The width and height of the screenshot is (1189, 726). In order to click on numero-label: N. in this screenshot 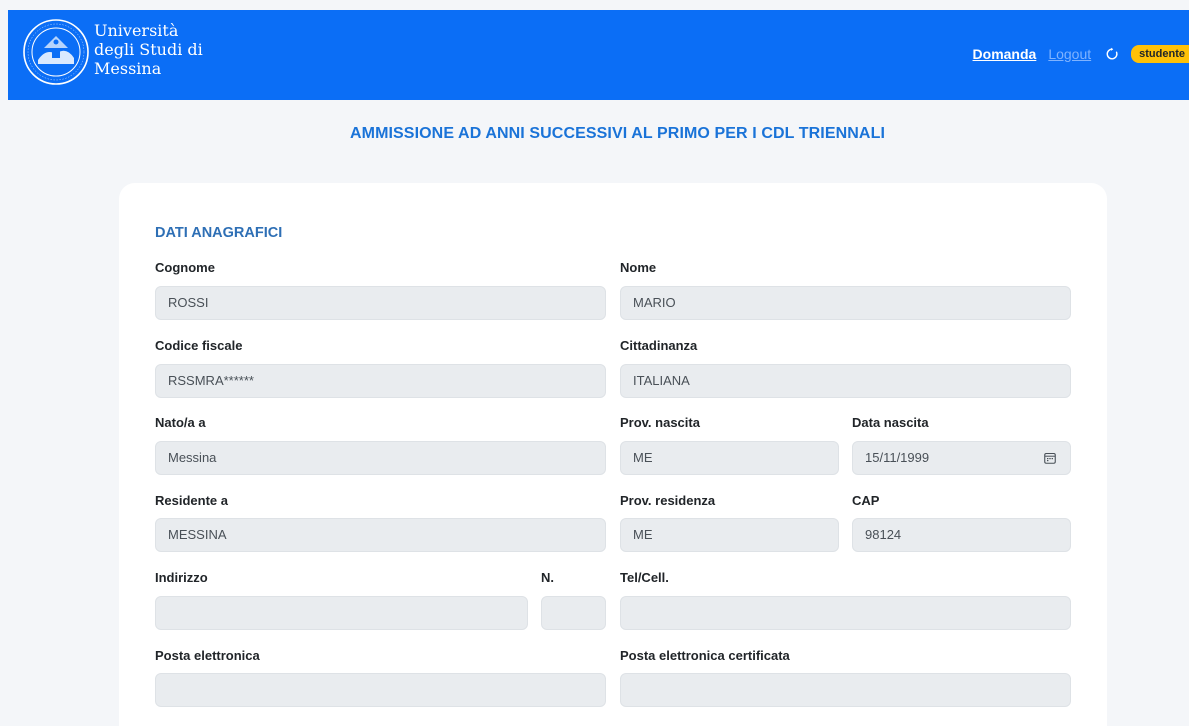, I will do `click(547, 577)`.